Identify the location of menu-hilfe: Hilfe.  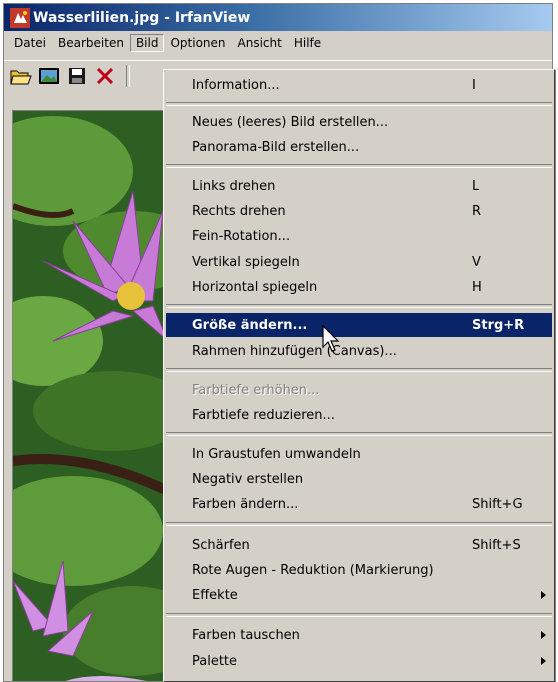
(307, 43).